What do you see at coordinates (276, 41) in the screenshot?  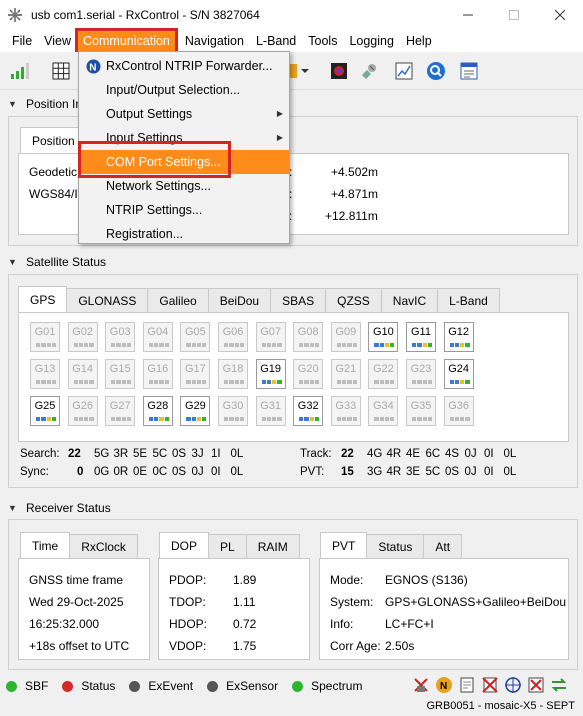 I see `menu-l-band: L-Band` at bounding box center [276, 41].